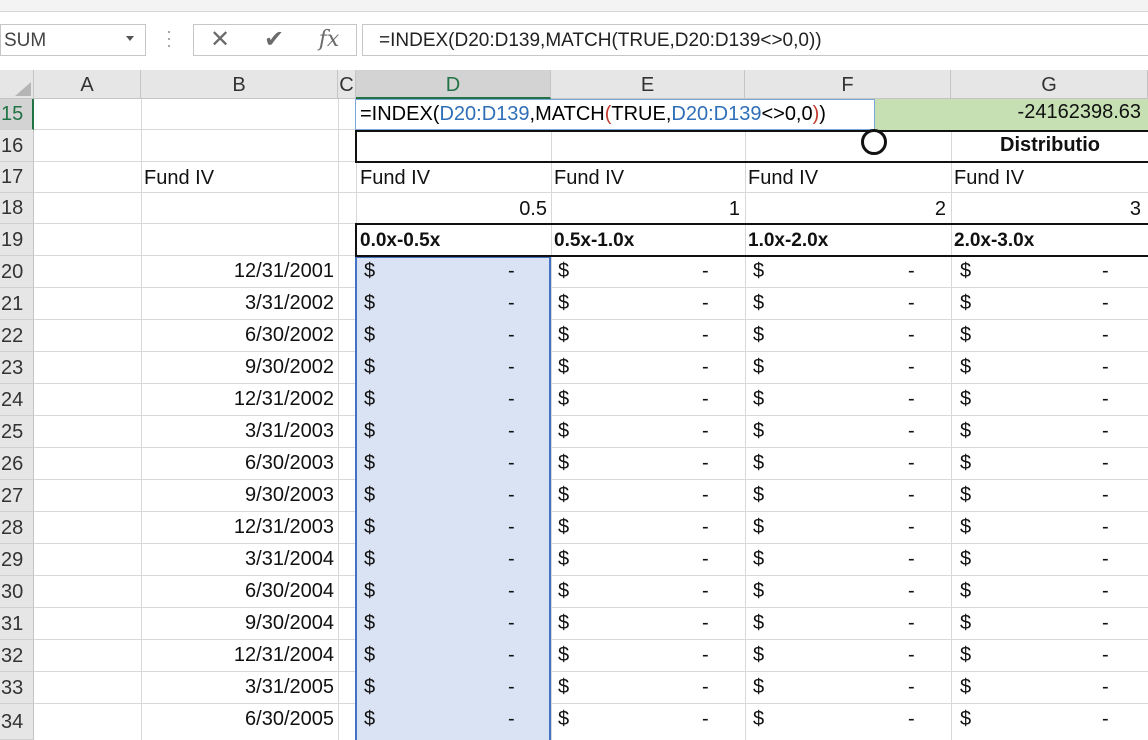  Describe the element at coordinates (17, 560) in the screenshot. I see `row-header: 29` at that location.